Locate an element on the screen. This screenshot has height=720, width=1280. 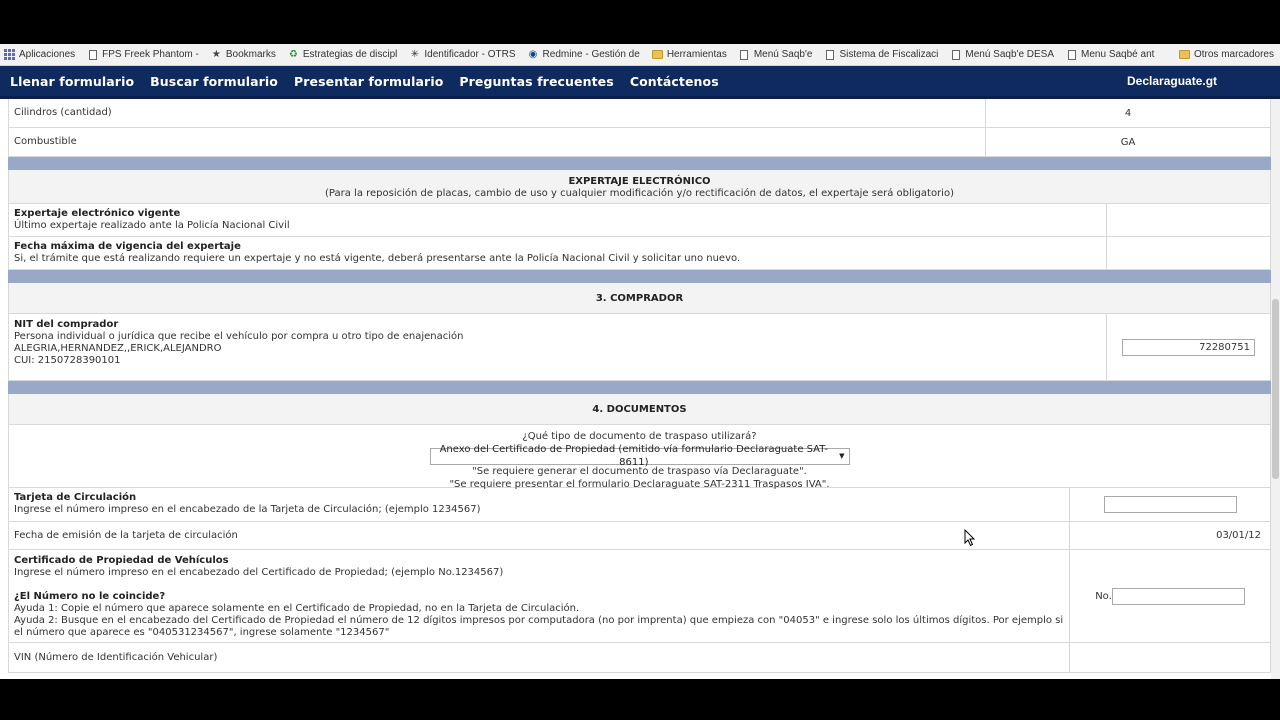
expertaje-vigente-value is located at coordinates (1188, 220).